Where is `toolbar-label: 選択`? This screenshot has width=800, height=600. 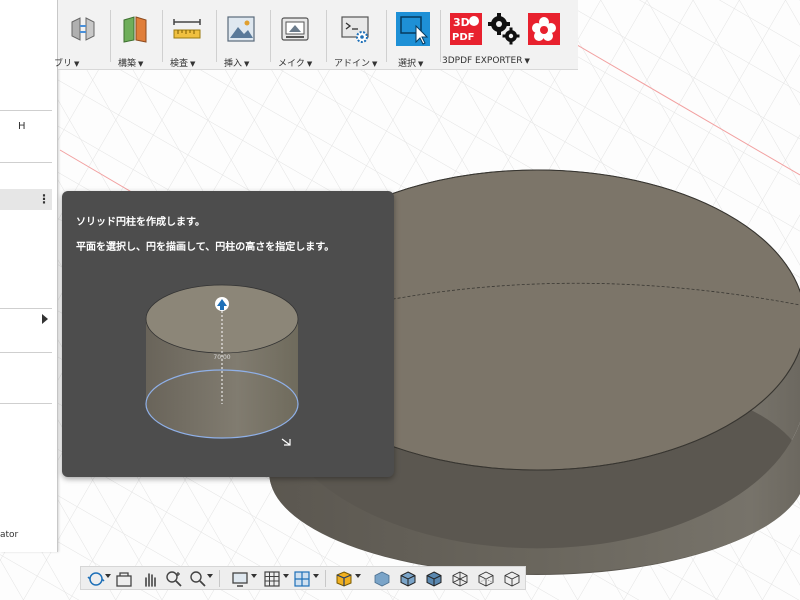
toolbar-label: 選択 is located at coordinates (407, 64).